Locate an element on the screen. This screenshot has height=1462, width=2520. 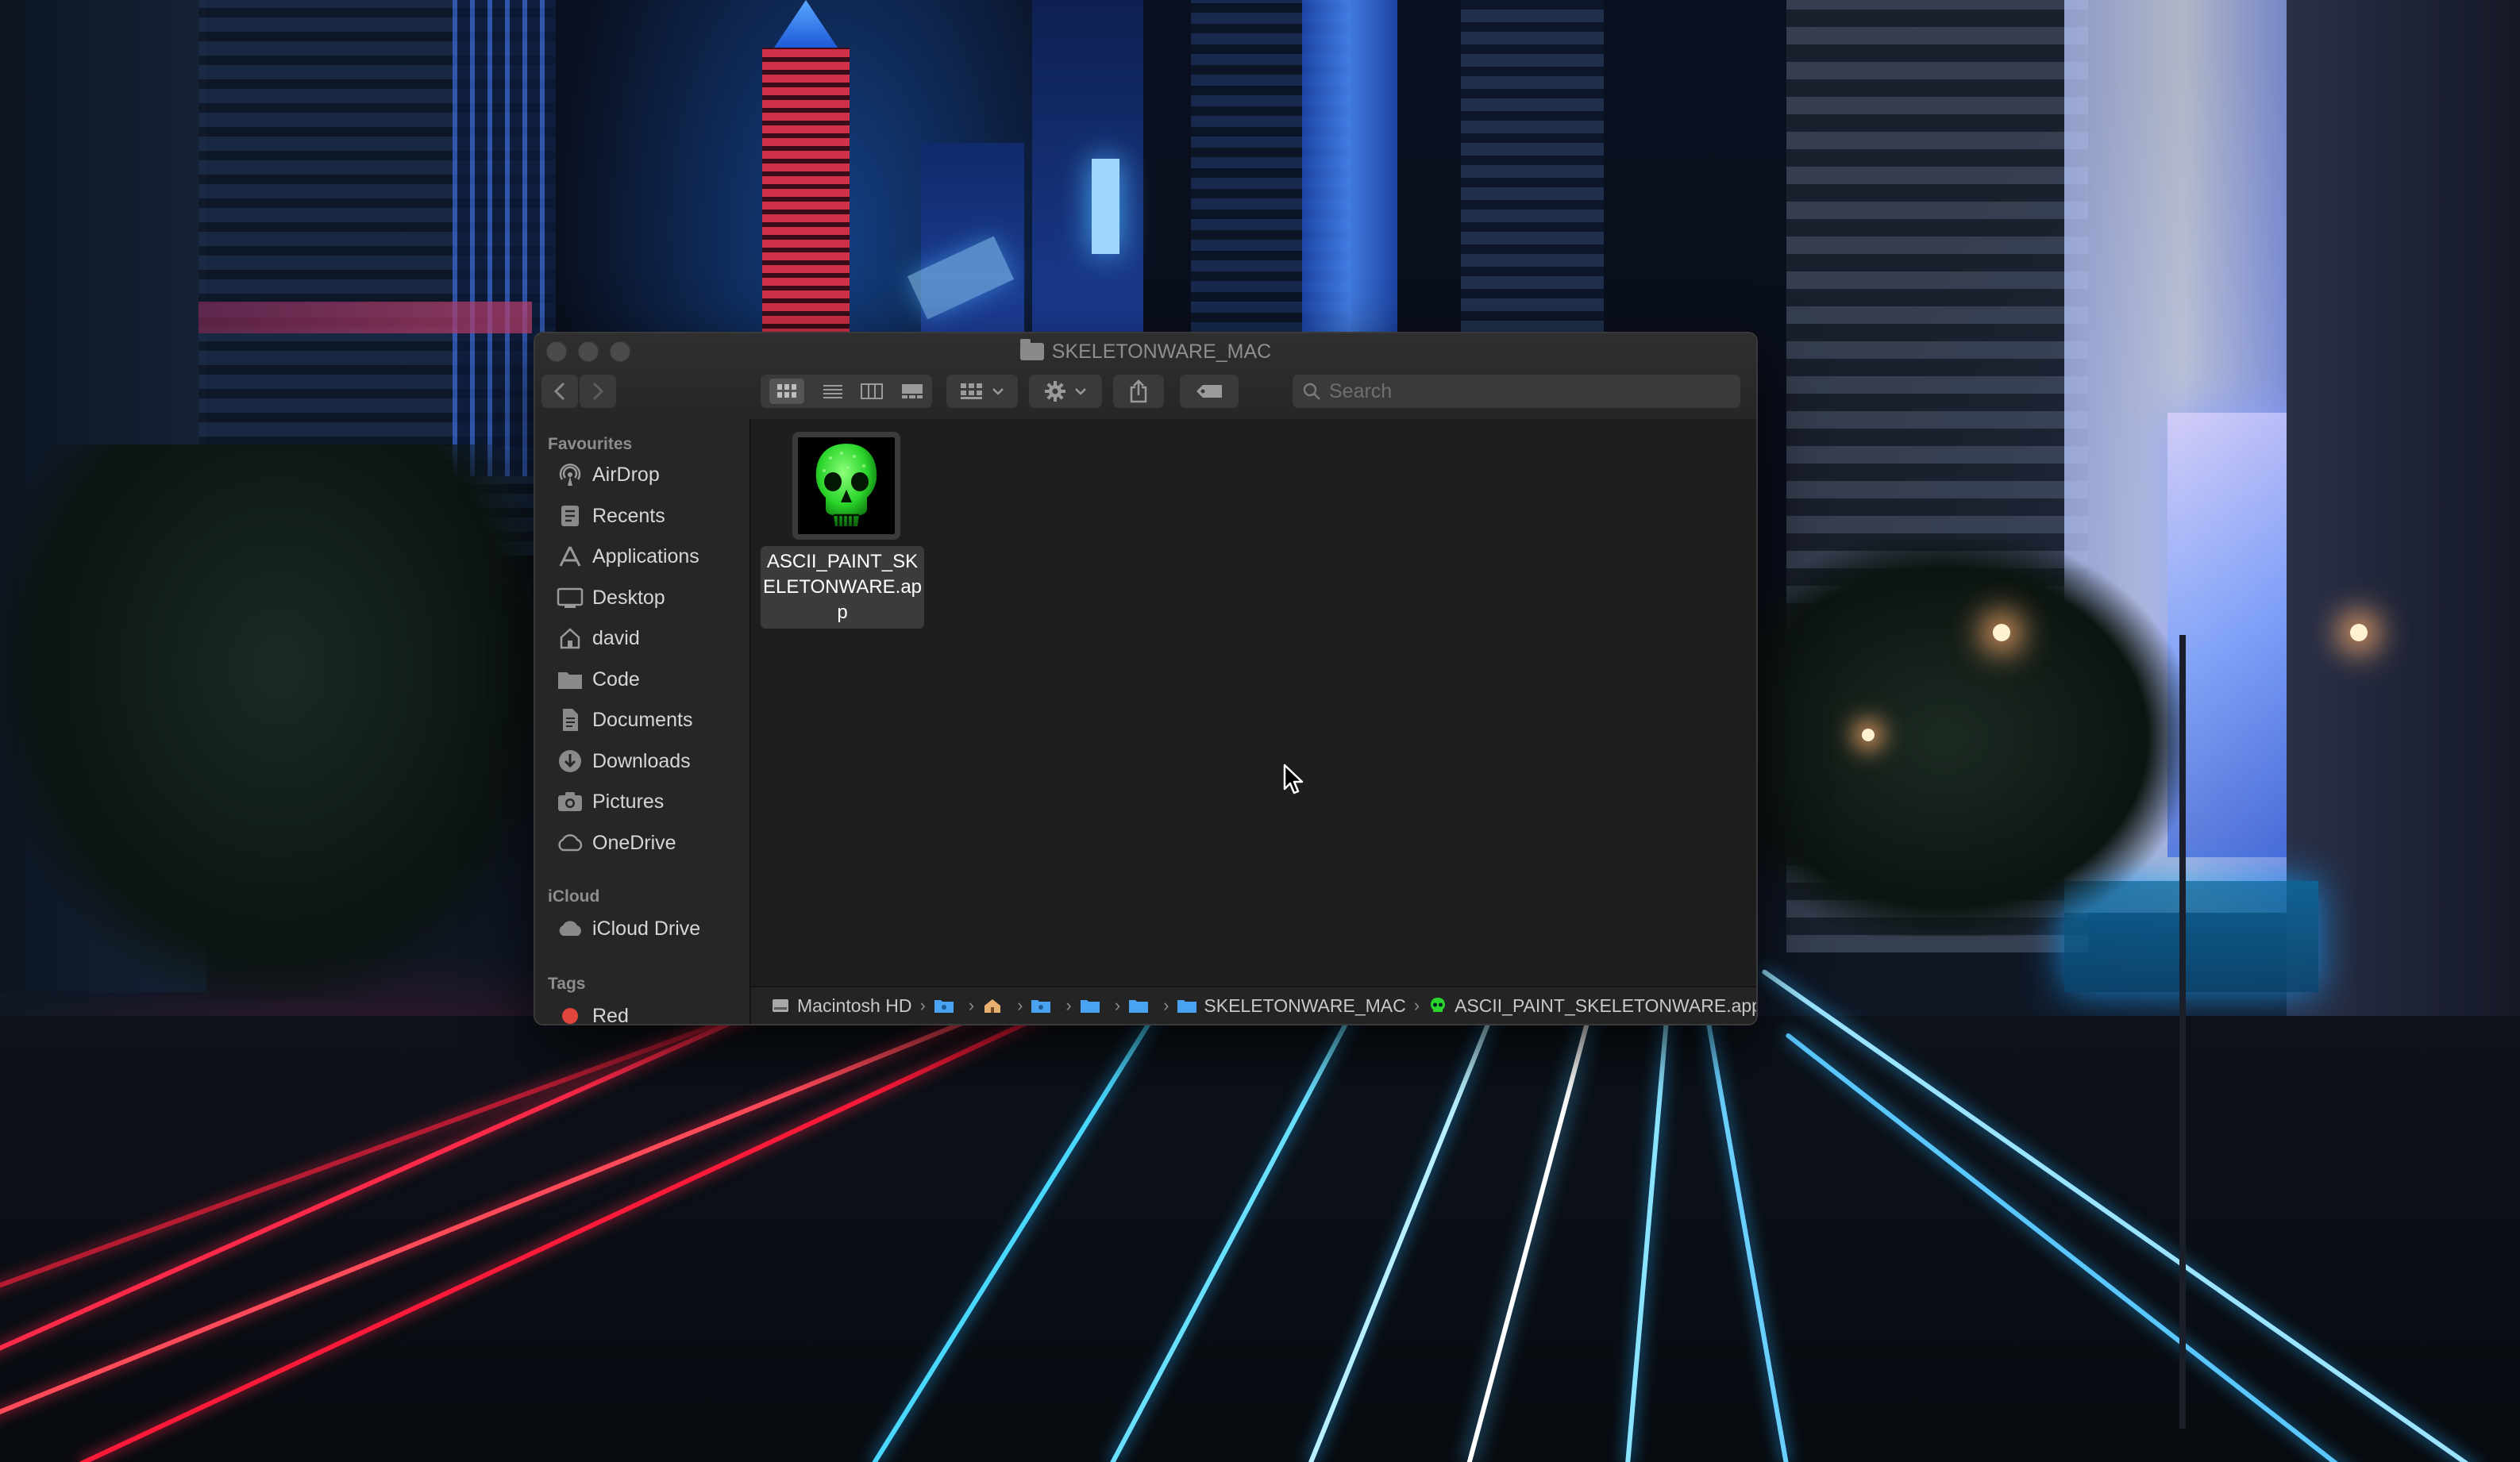
icon-view-icon is located at coordinates (787, 391).